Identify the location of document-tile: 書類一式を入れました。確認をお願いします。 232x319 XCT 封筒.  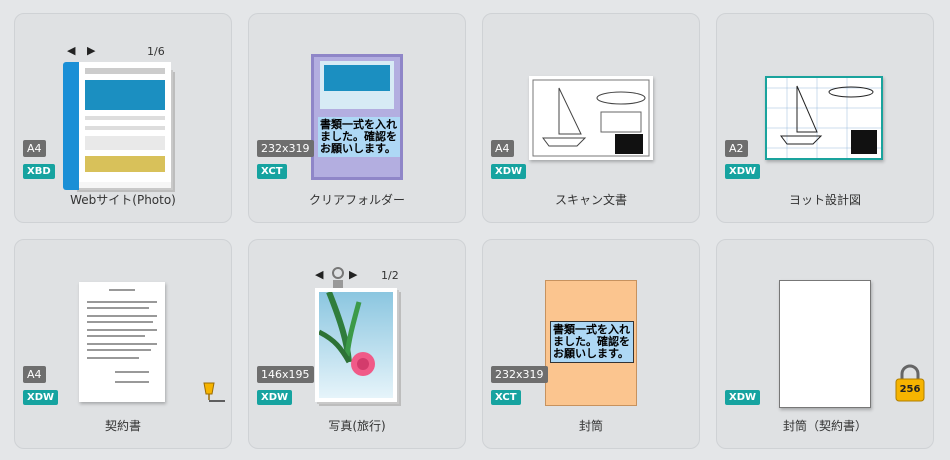
(591, 344).